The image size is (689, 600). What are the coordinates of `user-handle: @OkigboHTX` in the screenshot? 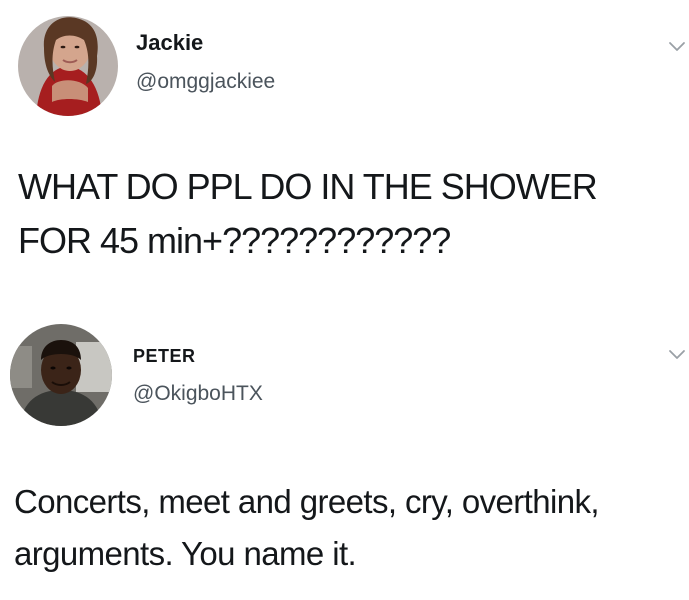 It's located at (198, 394).